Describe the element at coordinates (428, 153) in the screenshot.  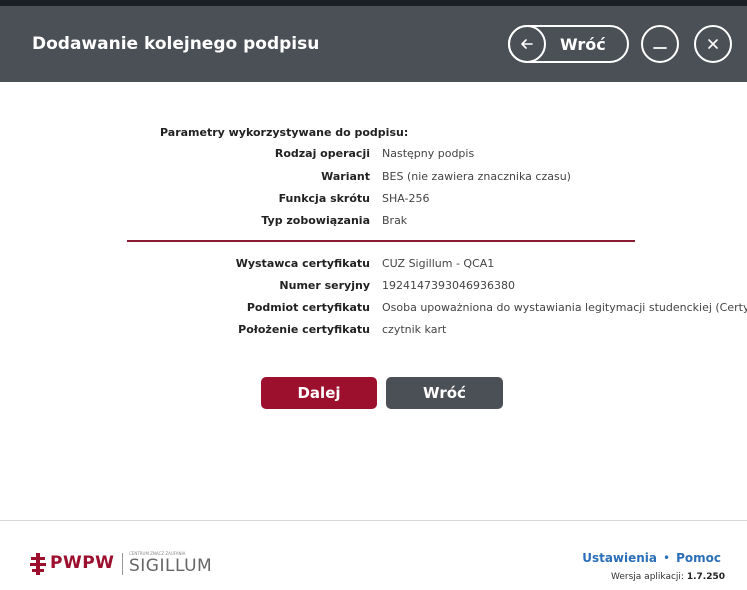
I see `param-value: Następny podpis` at that location.